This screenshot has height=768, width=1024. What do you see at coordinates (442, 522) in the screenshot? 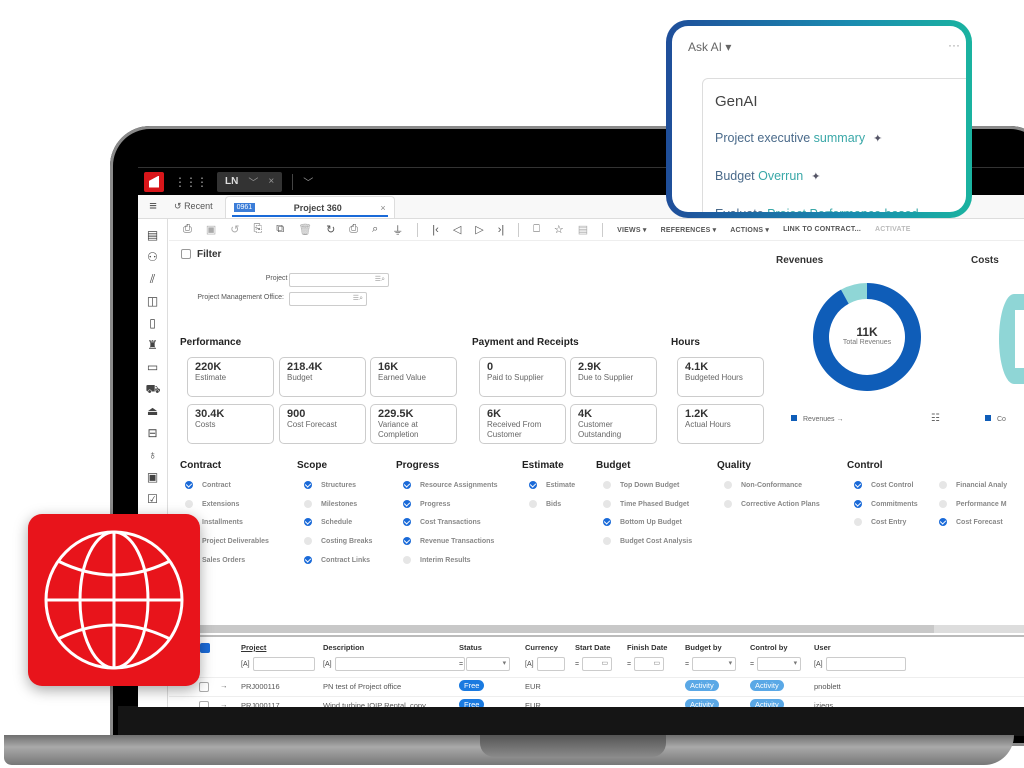
I see `nav-option: Cost Transactions` at bounding box center [442, 522].